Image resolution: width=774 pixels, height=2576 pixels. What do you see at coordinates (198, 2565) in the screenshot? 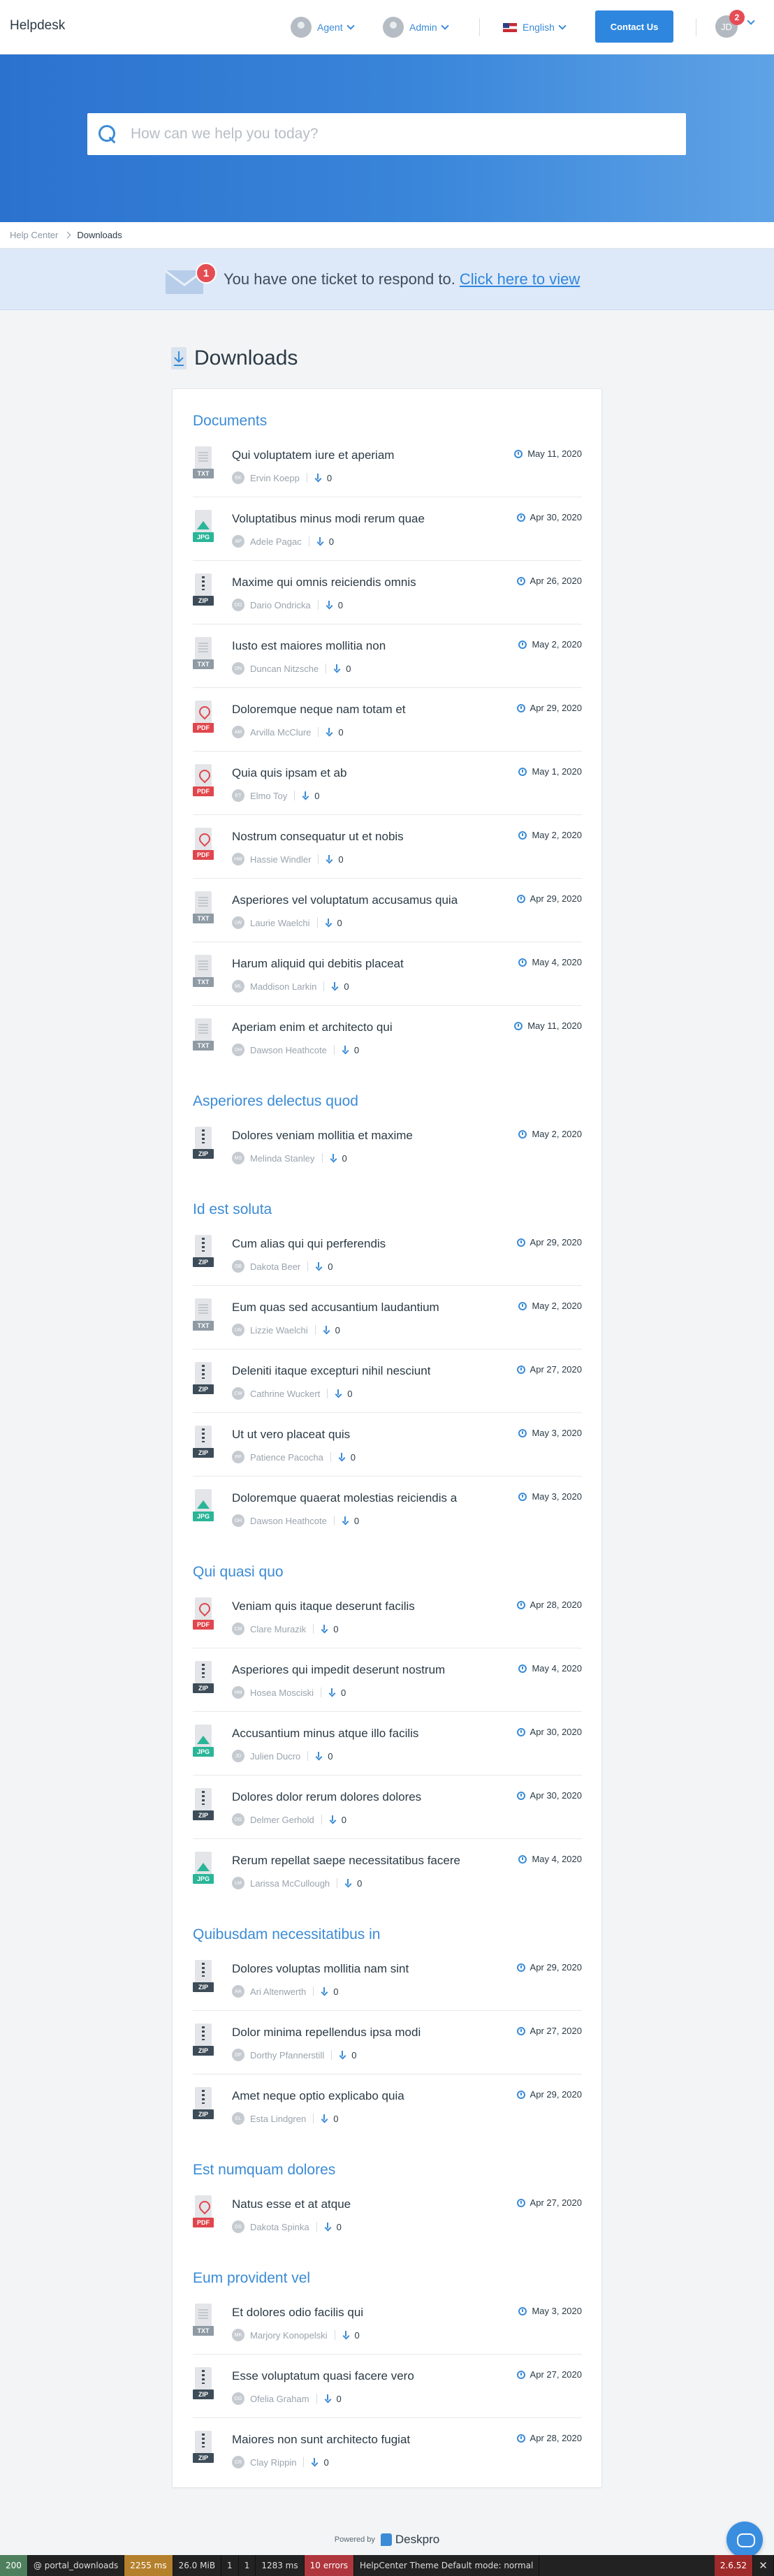
I see `memory-usage: 26.0 MiB` at bounding box center [198, 2565].